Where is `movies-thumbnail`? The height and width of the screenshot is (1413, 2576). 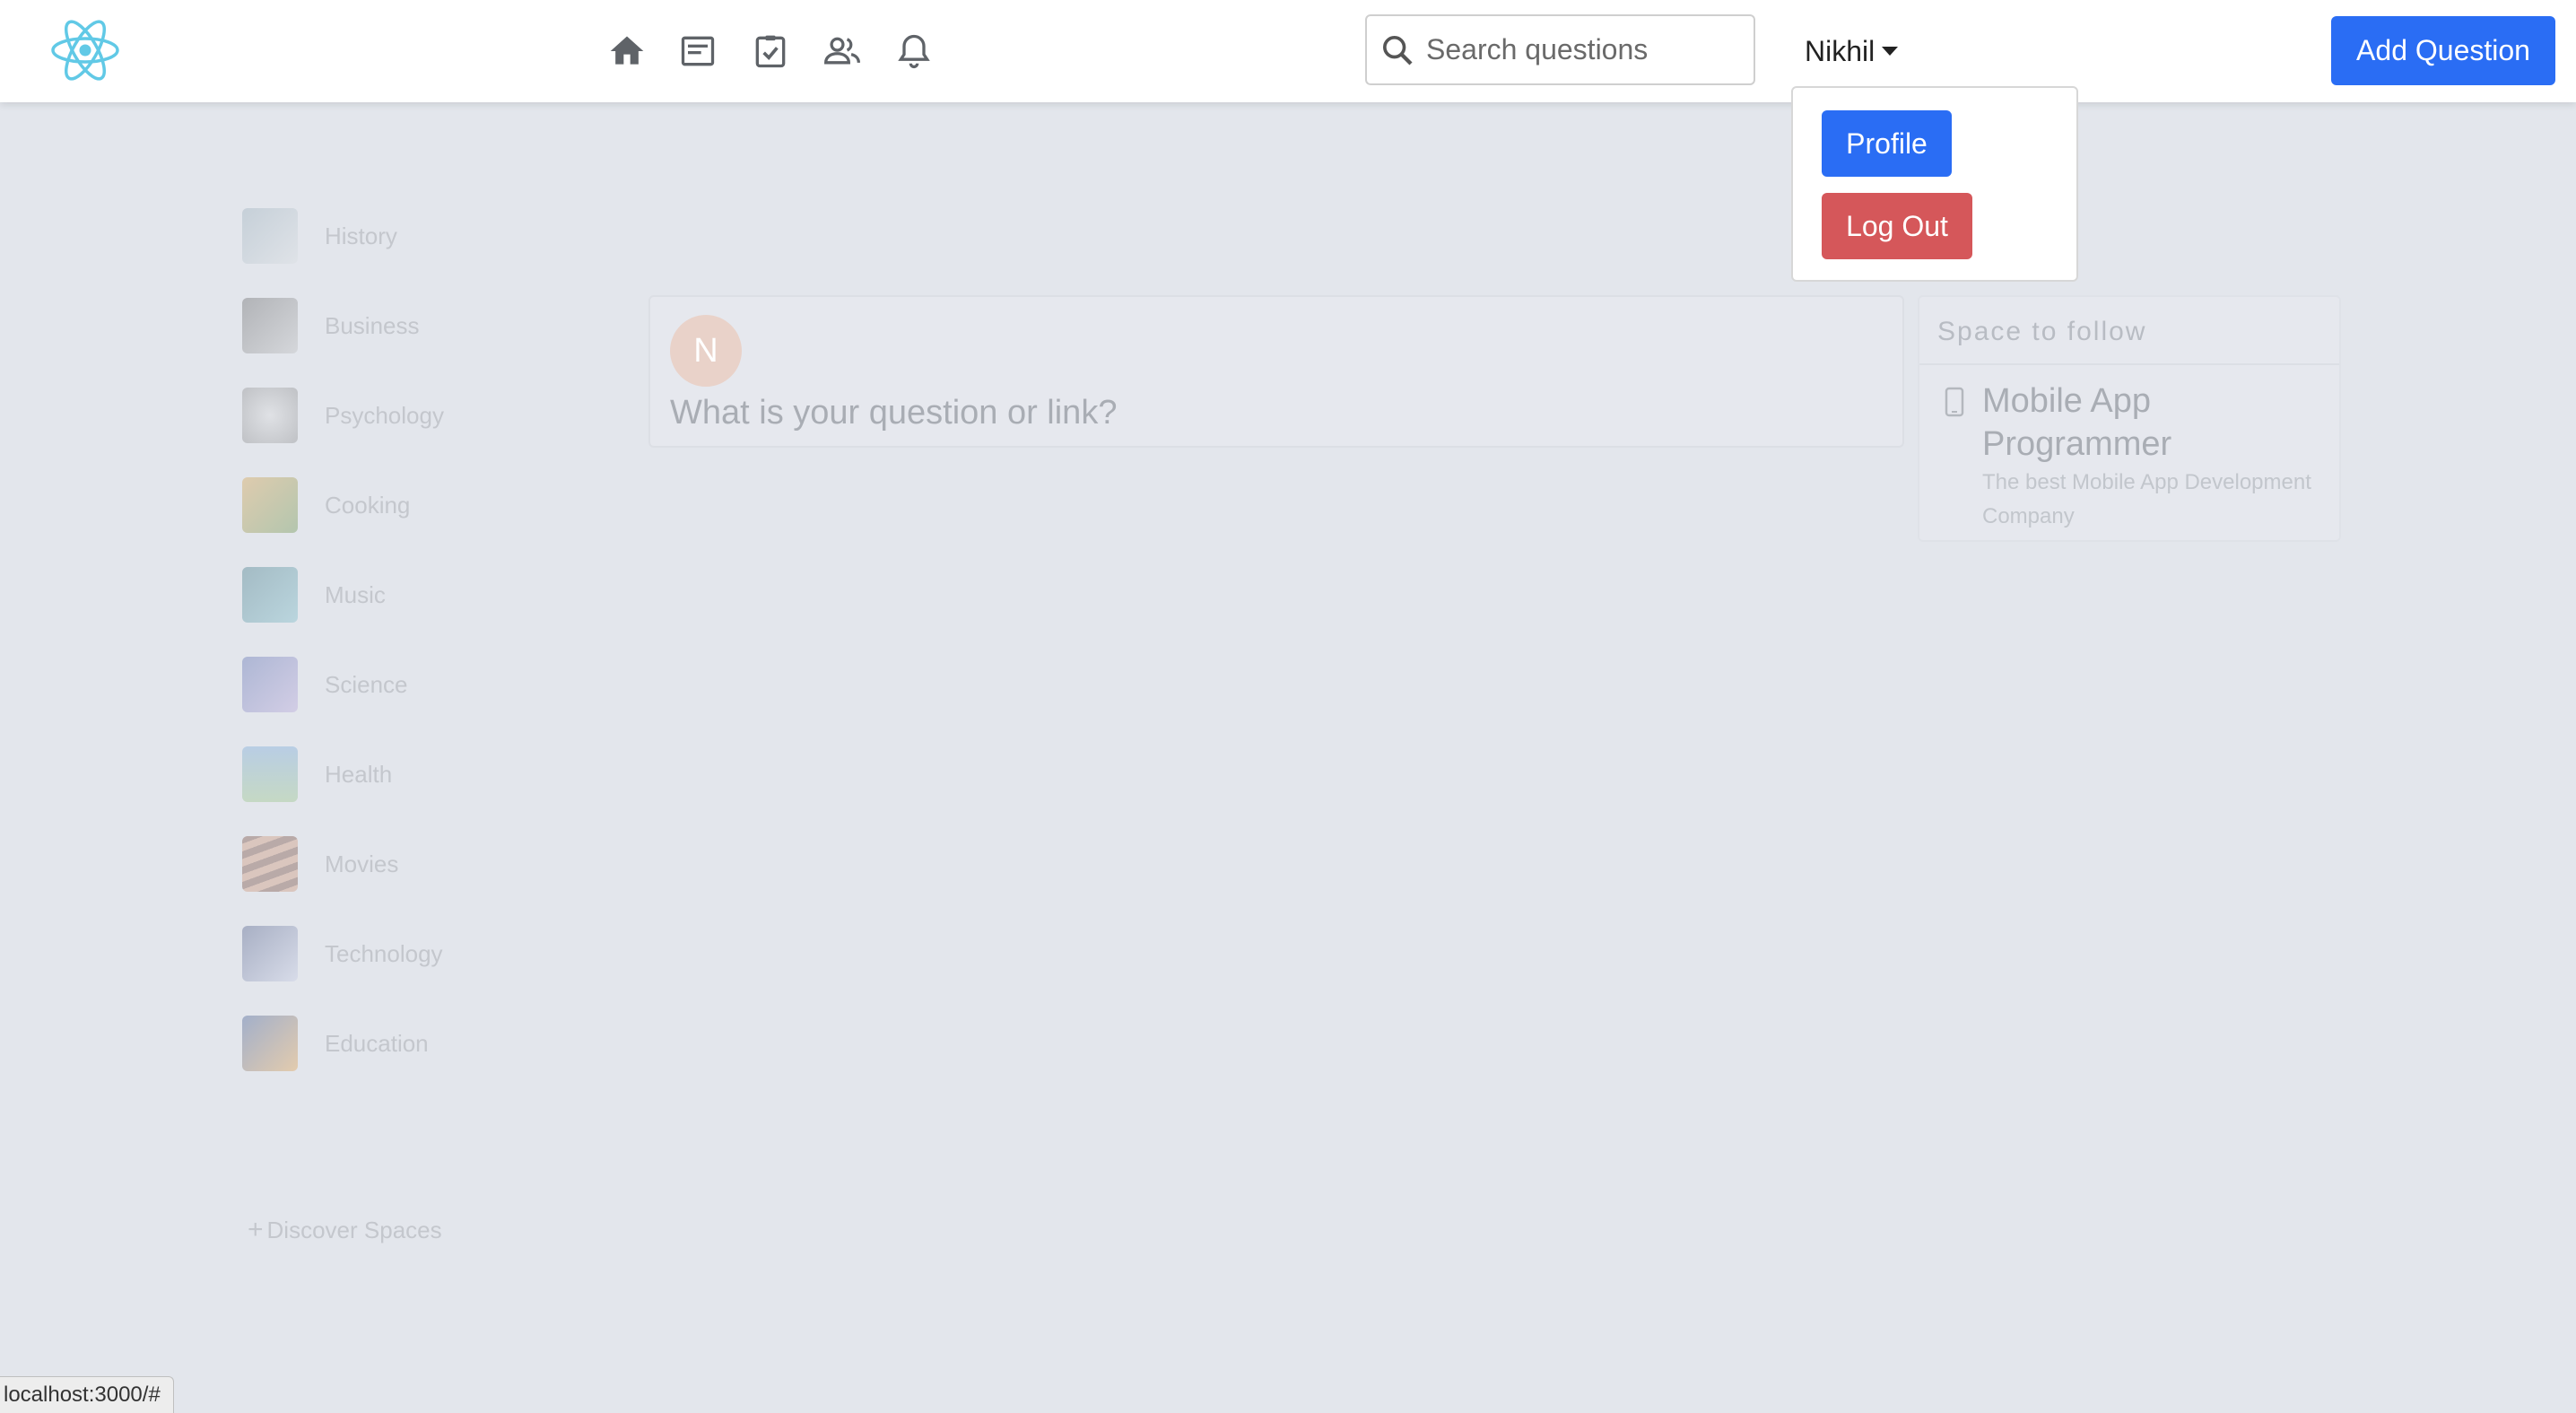 movies-thumbnail is located at coordinates (270, 864).